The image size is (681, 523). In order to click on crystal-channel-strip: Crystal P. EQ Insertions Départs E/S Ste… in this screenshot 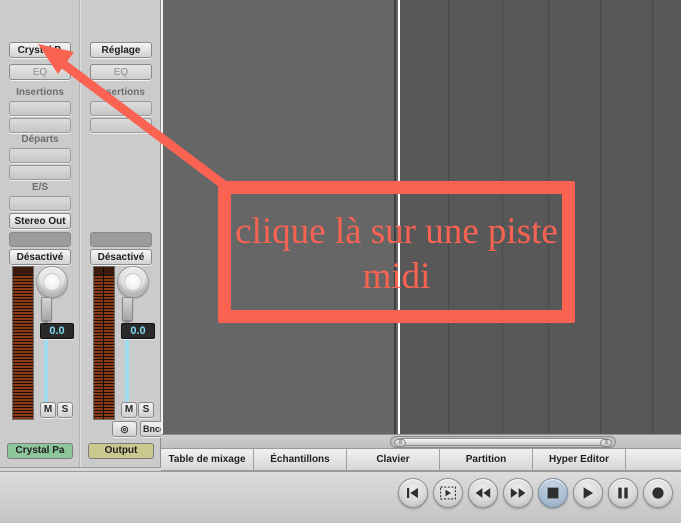, I will do `click(40, 233)`.